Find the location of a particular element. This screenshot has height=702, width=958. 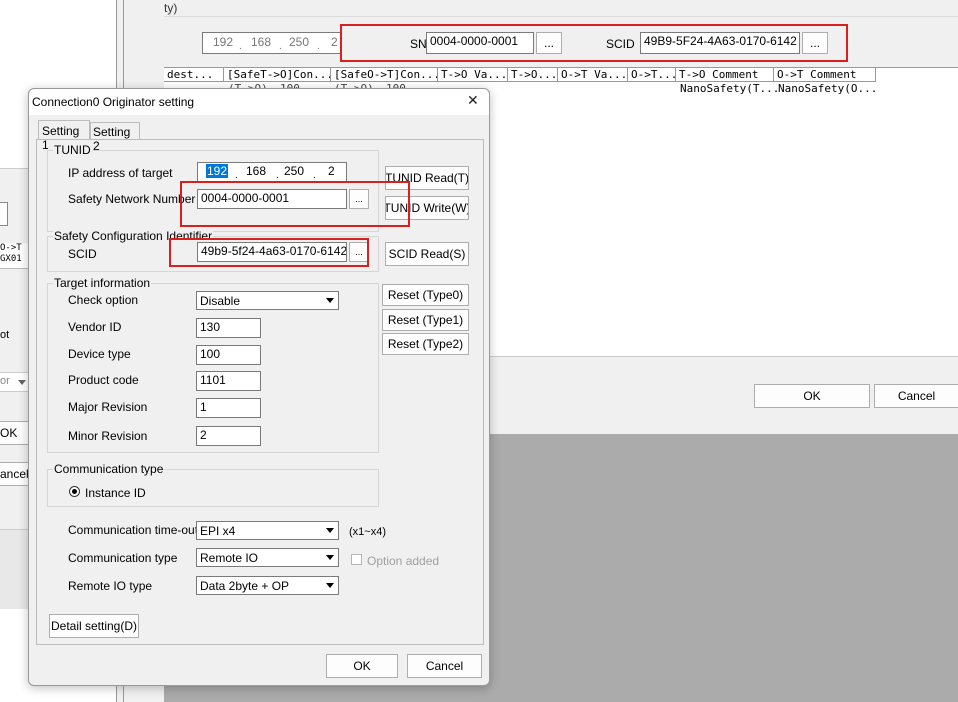

comm-type-select: Remote IO is located at coordinates (267, 557).